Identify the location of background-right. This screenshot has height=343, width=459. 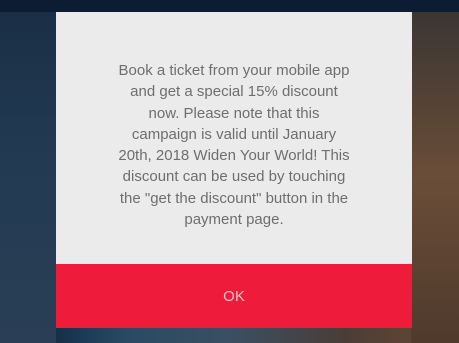
(435, 177).